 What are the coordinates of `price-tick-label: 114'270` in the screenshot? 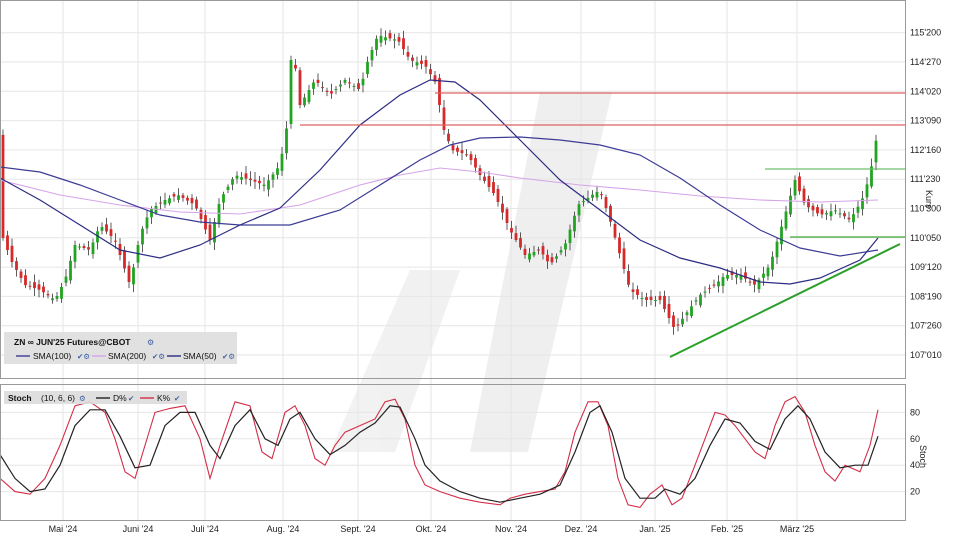 It's located at (925, 62).